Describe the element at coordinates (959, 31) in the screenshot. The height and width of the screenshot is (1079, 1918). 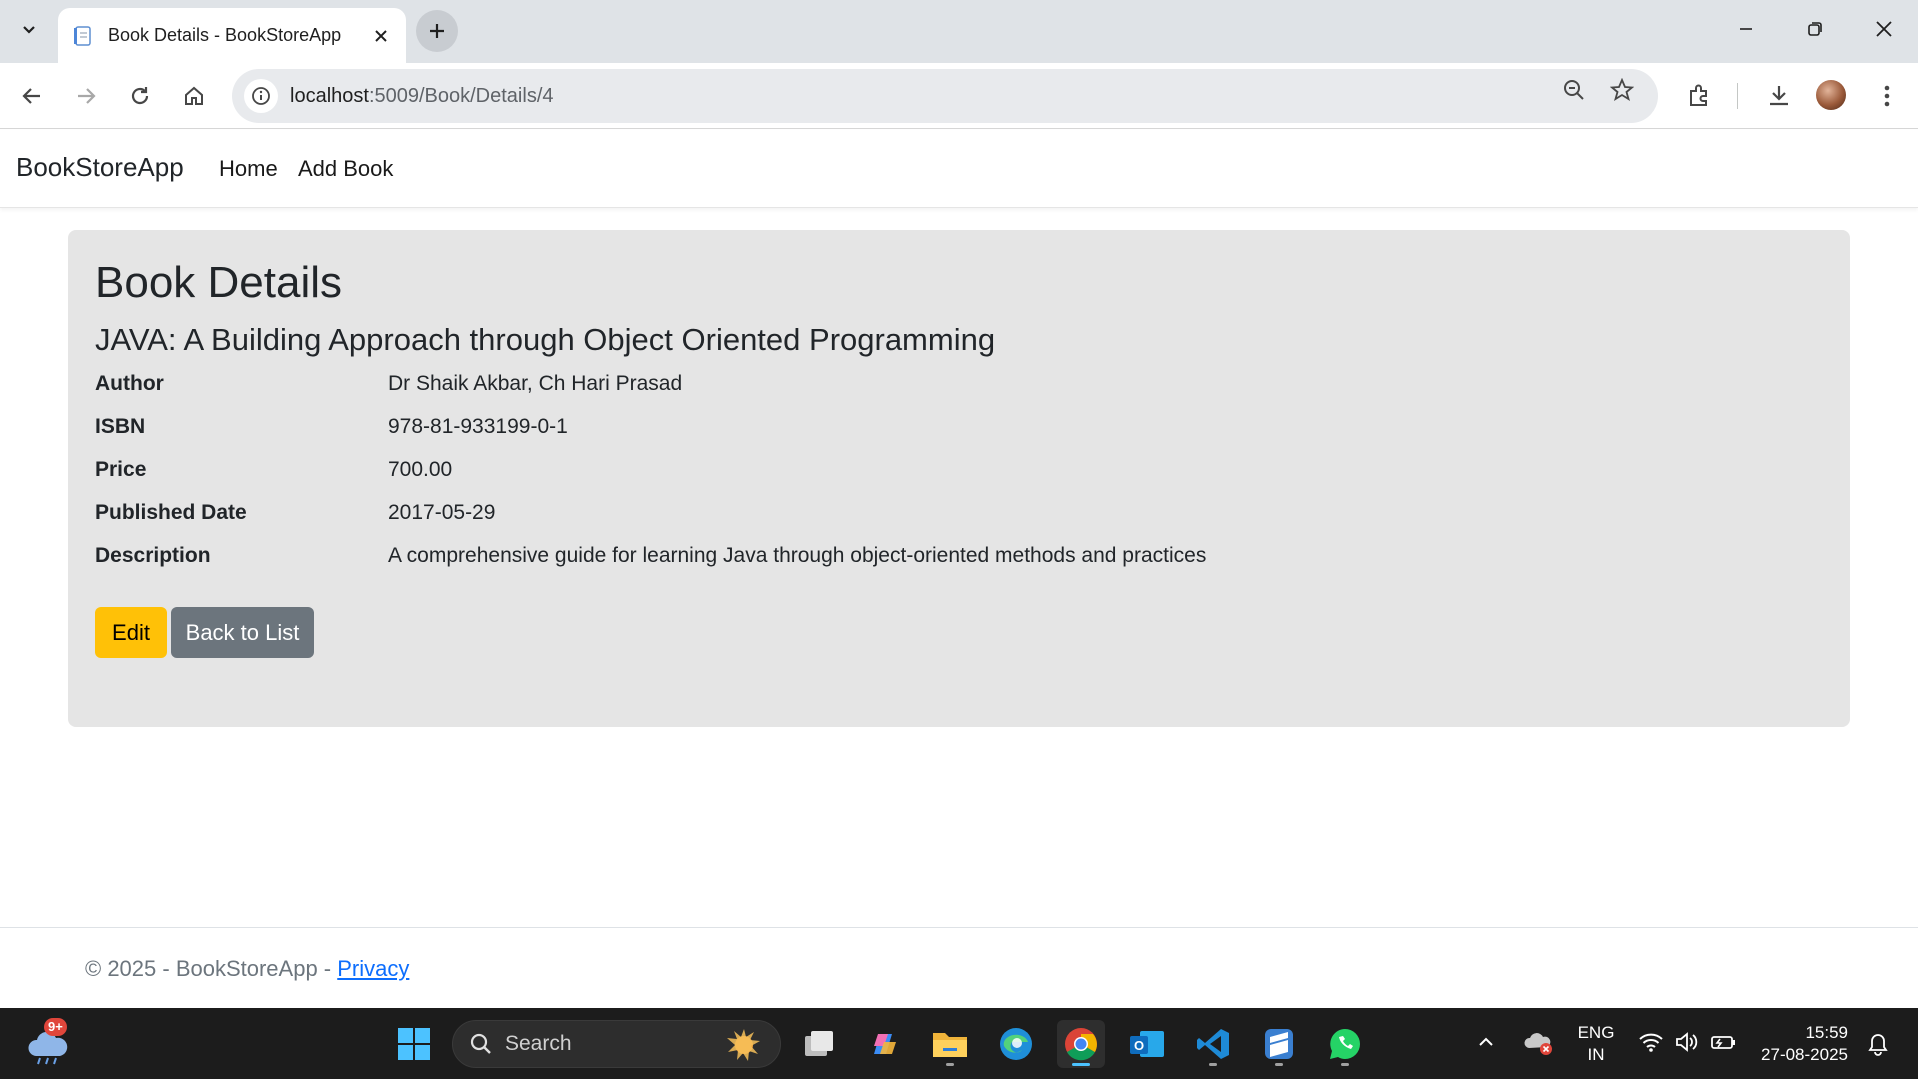
I see `browser-tabstrip: Book Details - BookStoreApp` at that location.